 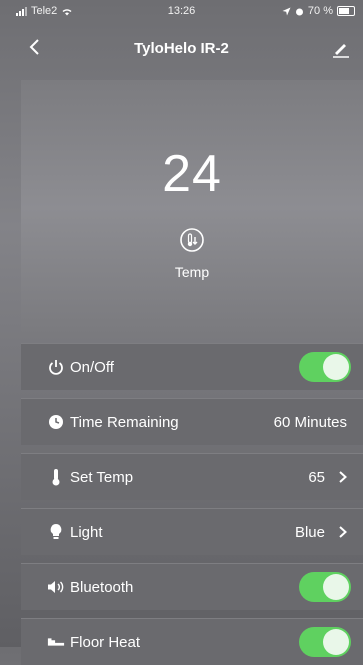 What do you see at coordinates (192, 531) in the screenshot?
I see `row-light: Light Blue` at bounding box center [192, 531].